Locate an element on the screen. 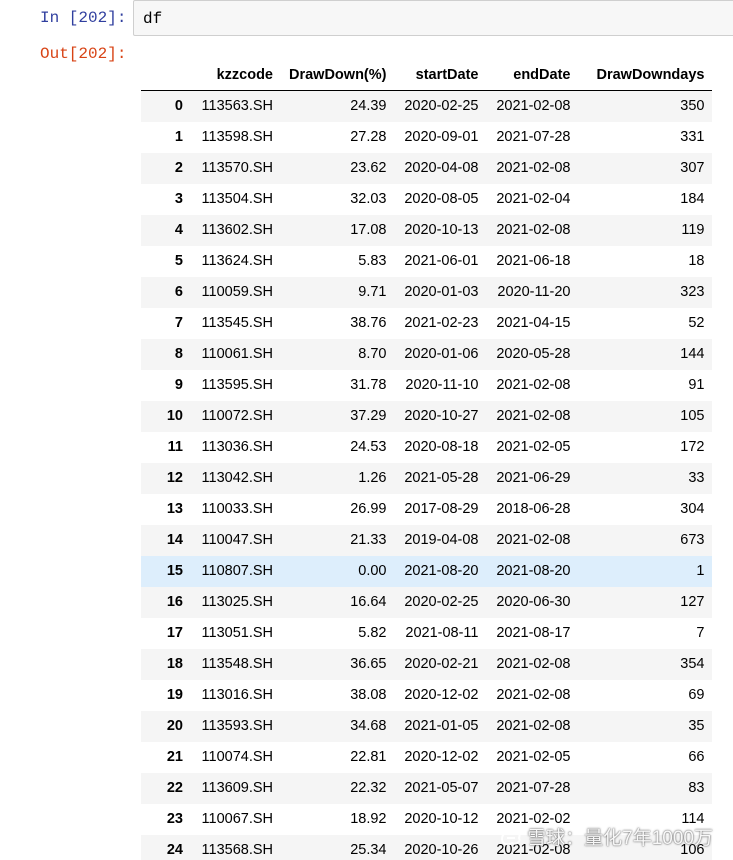 The image size is (733, 860). cell-startdate: 2021-05-07 is located at coordinates (441, 788).